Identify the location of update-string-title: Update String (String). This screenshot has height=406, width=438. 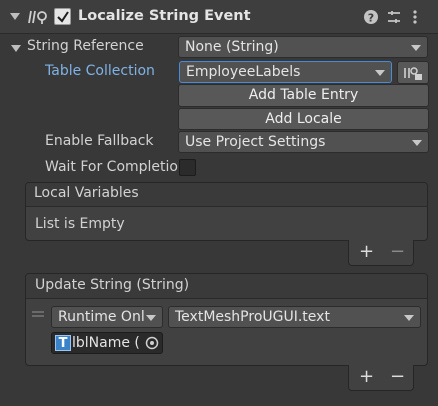
(112, 285).